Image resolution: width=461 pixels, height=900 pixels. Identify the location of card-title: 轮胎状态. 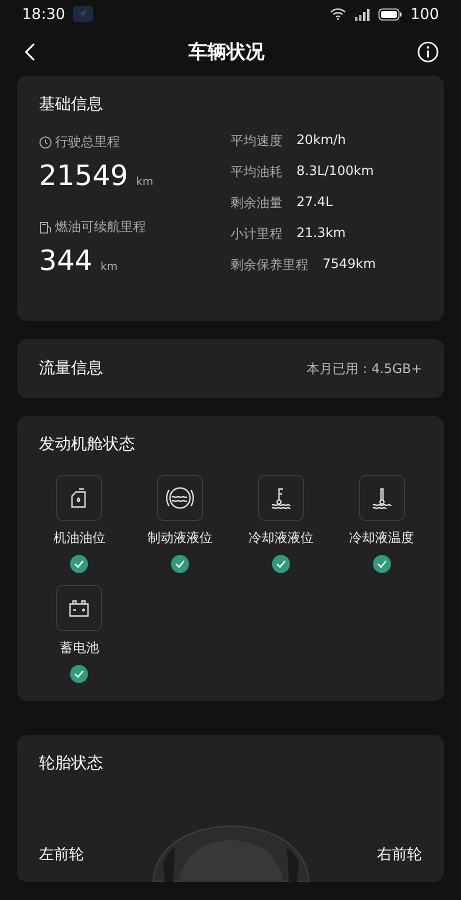
(71, 763).